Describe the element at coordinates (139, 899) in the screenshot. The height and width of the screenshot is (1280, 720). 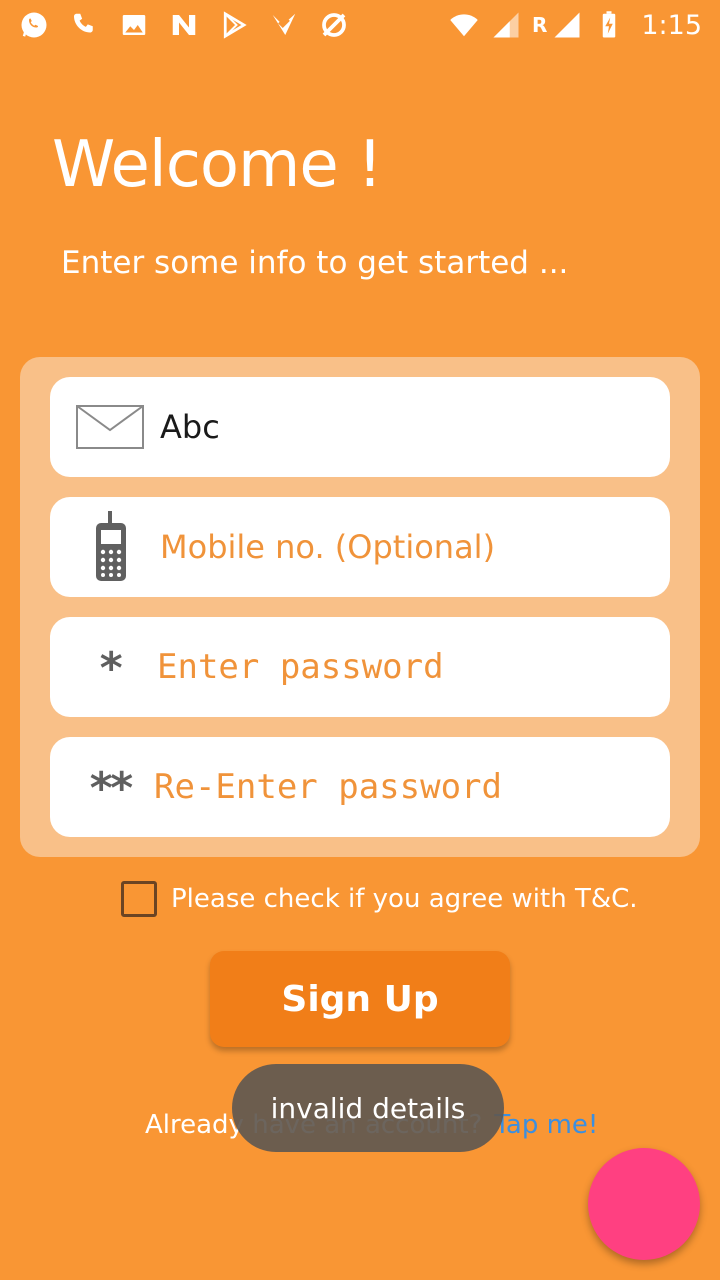
I see `terms-checkbox` at that location.